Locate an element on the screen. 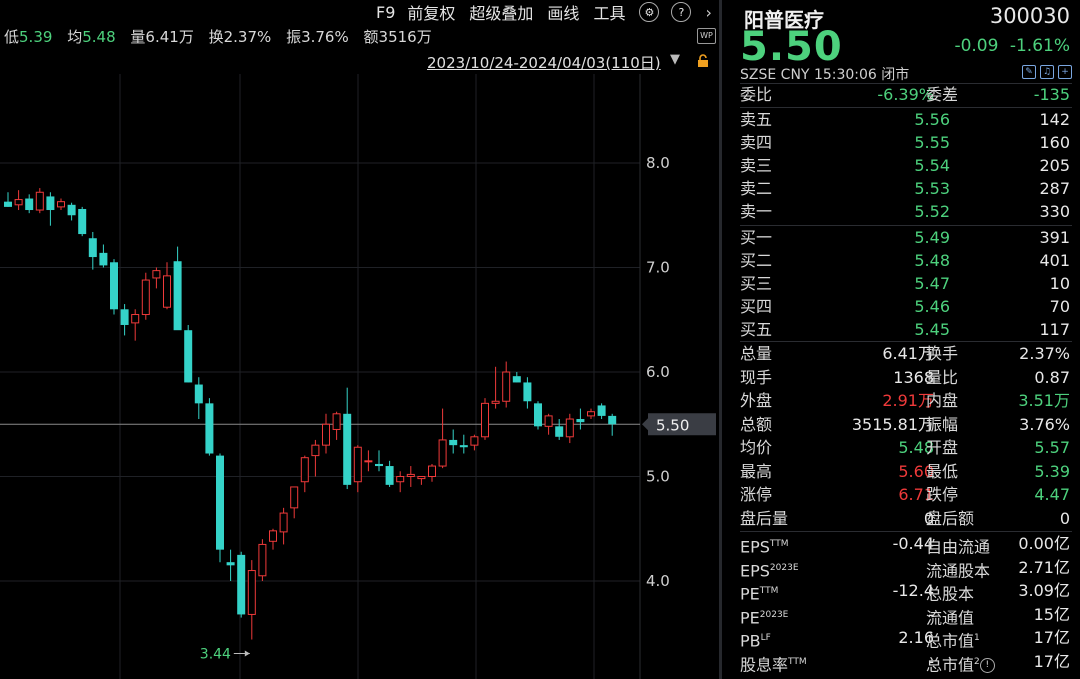 This screenshot has width=1080, height=679. quote-time: 15:30:06 is located at coordinates (845, 75).